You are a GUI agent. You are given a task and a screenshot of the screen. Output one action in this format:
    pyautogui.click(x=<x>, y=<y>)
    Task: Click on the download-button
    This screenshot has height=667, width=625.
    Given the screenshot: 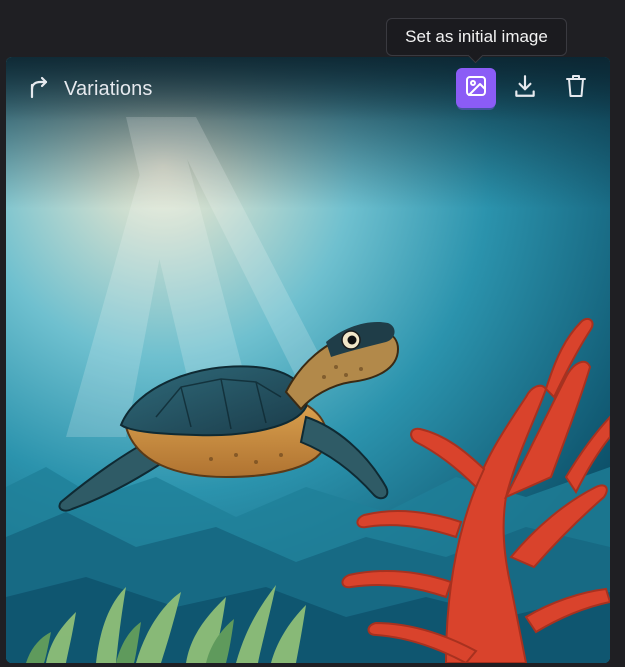 What is the action you would take?
    pyautogui.click(x=525, y=88)
    